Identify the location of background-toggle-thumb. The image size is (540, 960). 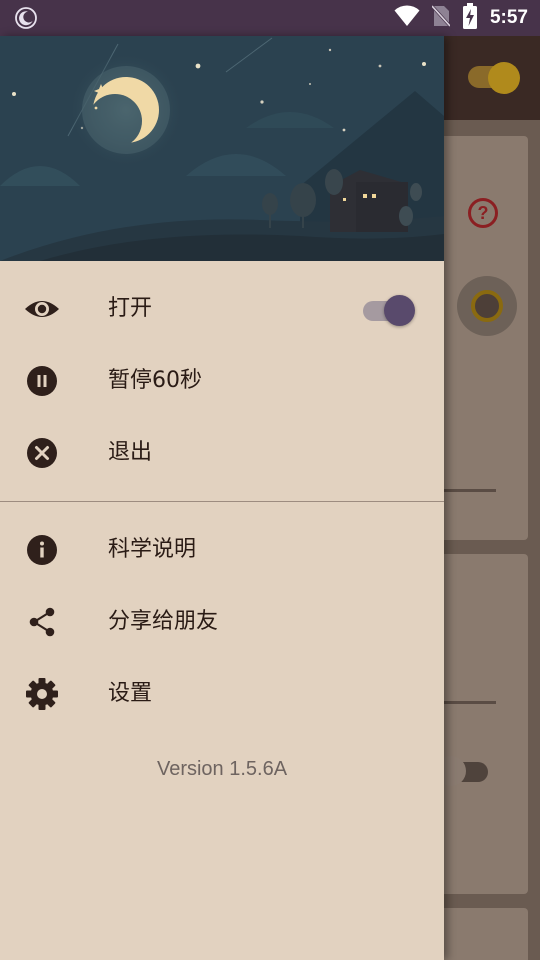
(504, 78).